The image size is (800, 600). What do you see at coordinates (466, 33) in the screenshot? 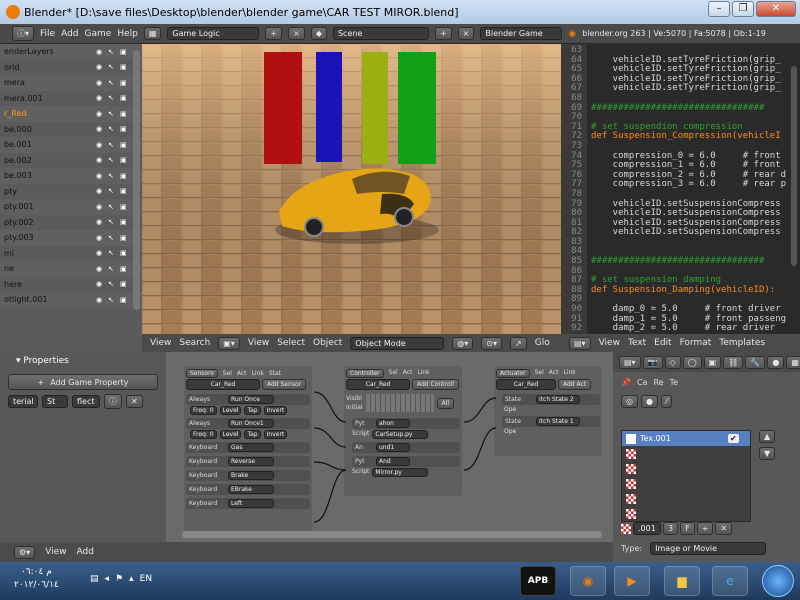
I see `remove-scene-button: ×` at bounding box center [466, 33].